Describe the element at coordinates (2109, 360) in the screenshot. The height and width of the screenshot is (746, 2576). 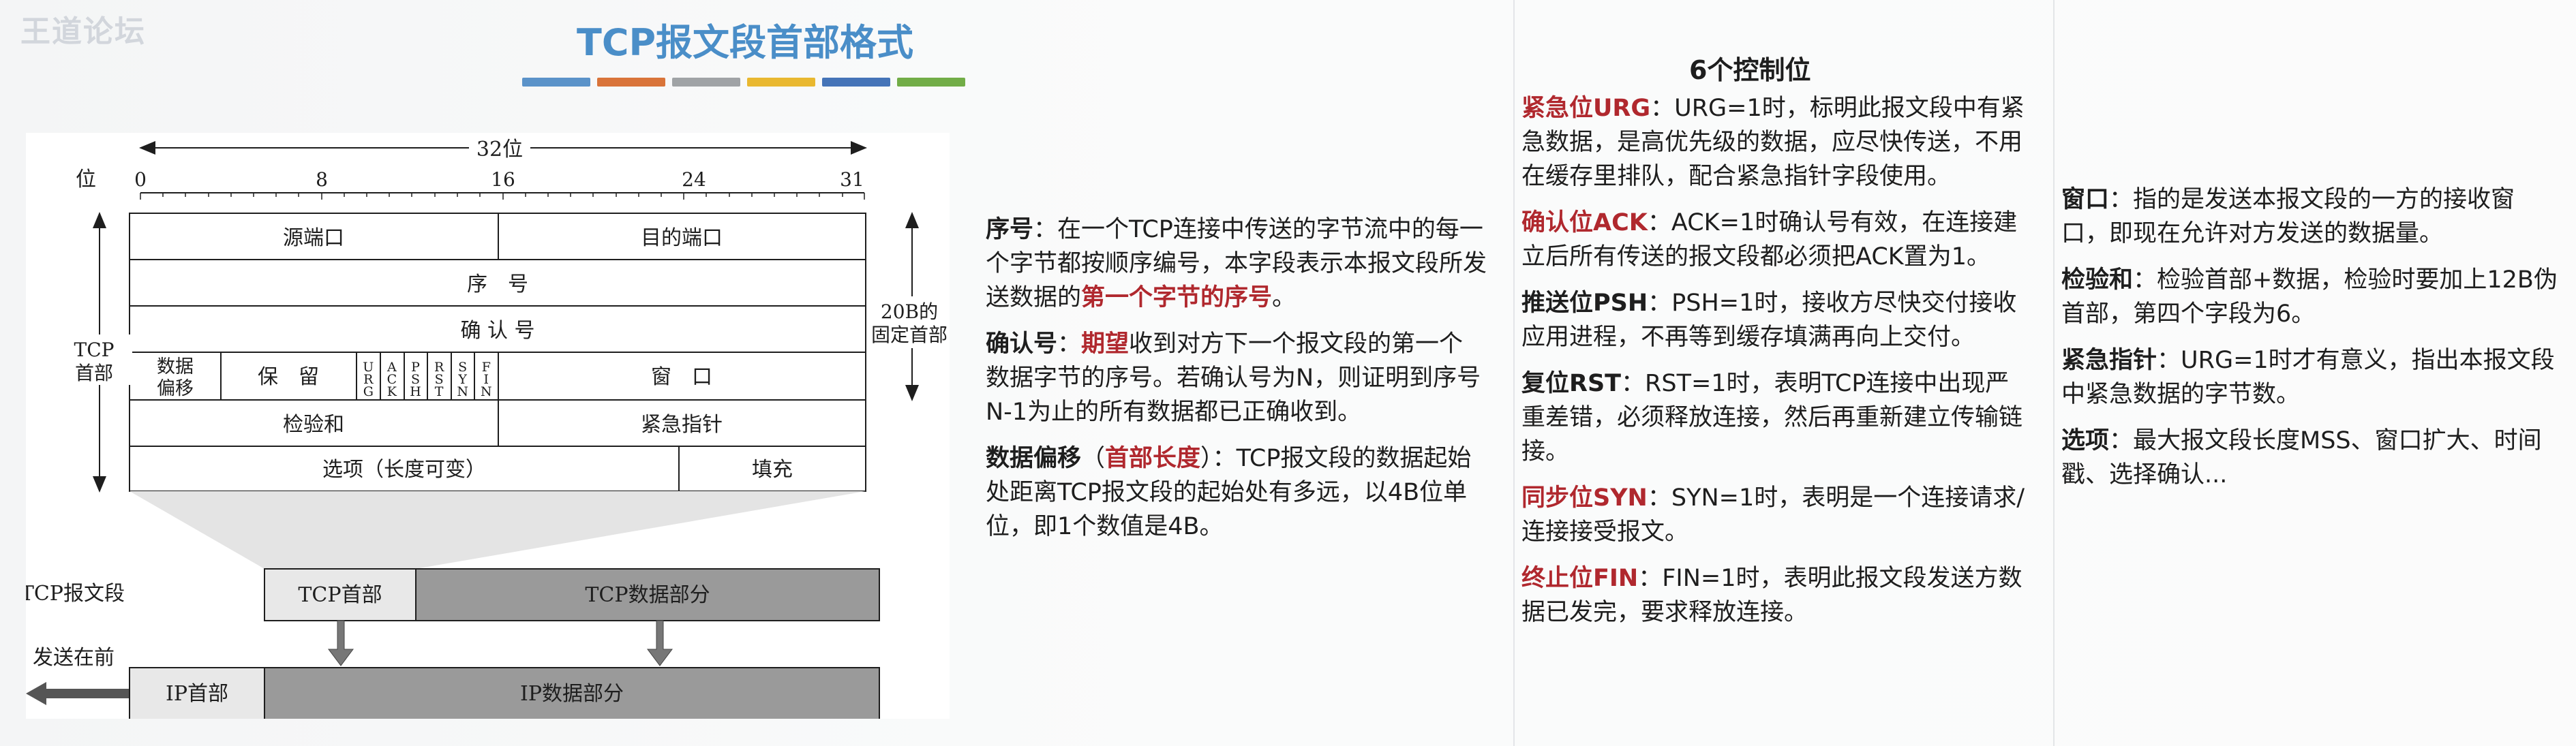
I see `urgptr-term: 紧急指针` at that location.